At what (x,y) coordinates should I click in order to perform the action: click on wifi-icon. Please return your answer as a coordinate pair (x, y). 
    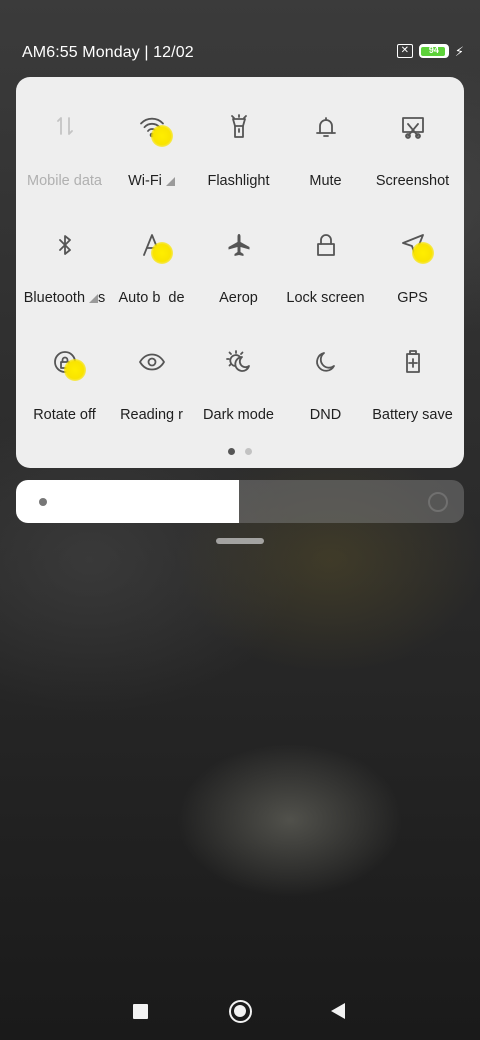
    Looking at the image, I should click on (154, 129).